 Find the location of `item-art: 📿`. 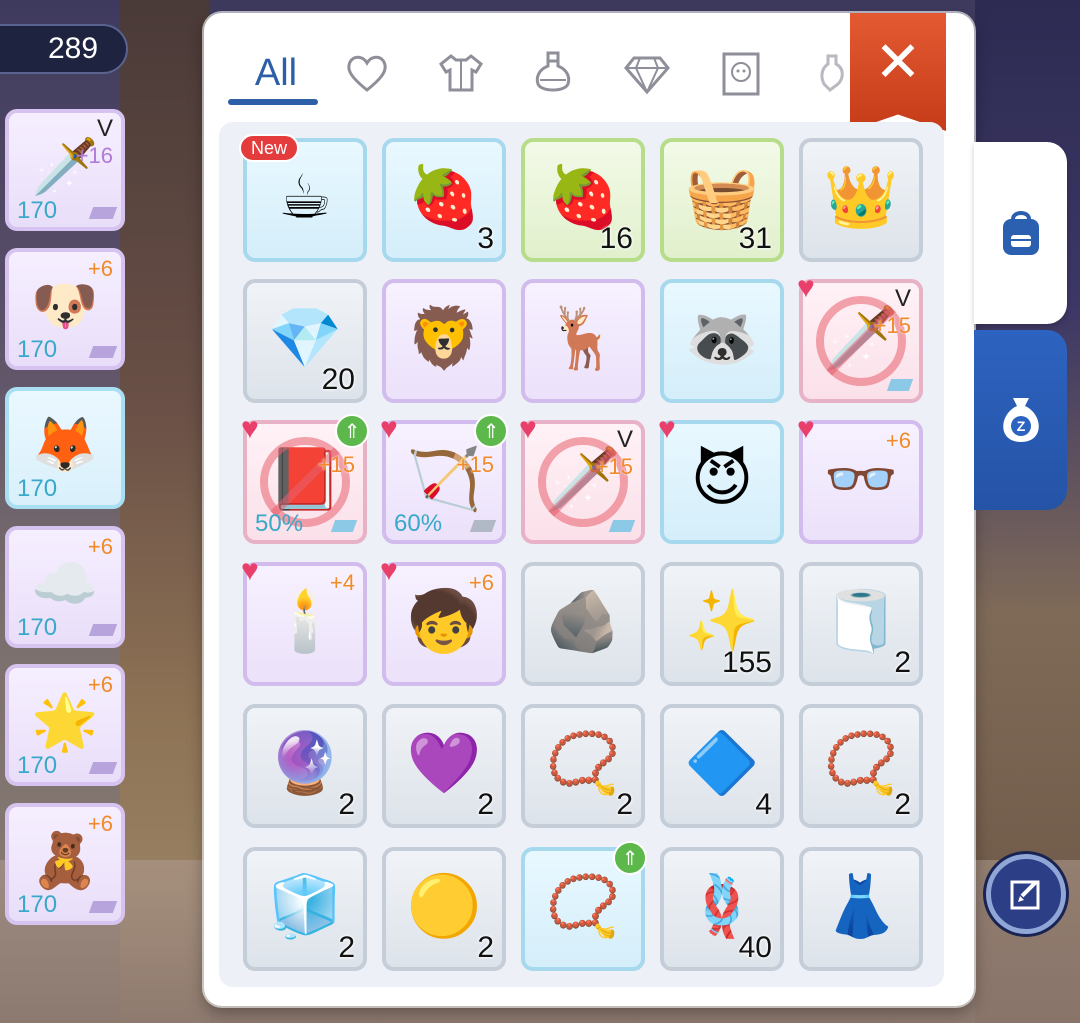

item-art: 📿 is located at coordinates (583, 906).